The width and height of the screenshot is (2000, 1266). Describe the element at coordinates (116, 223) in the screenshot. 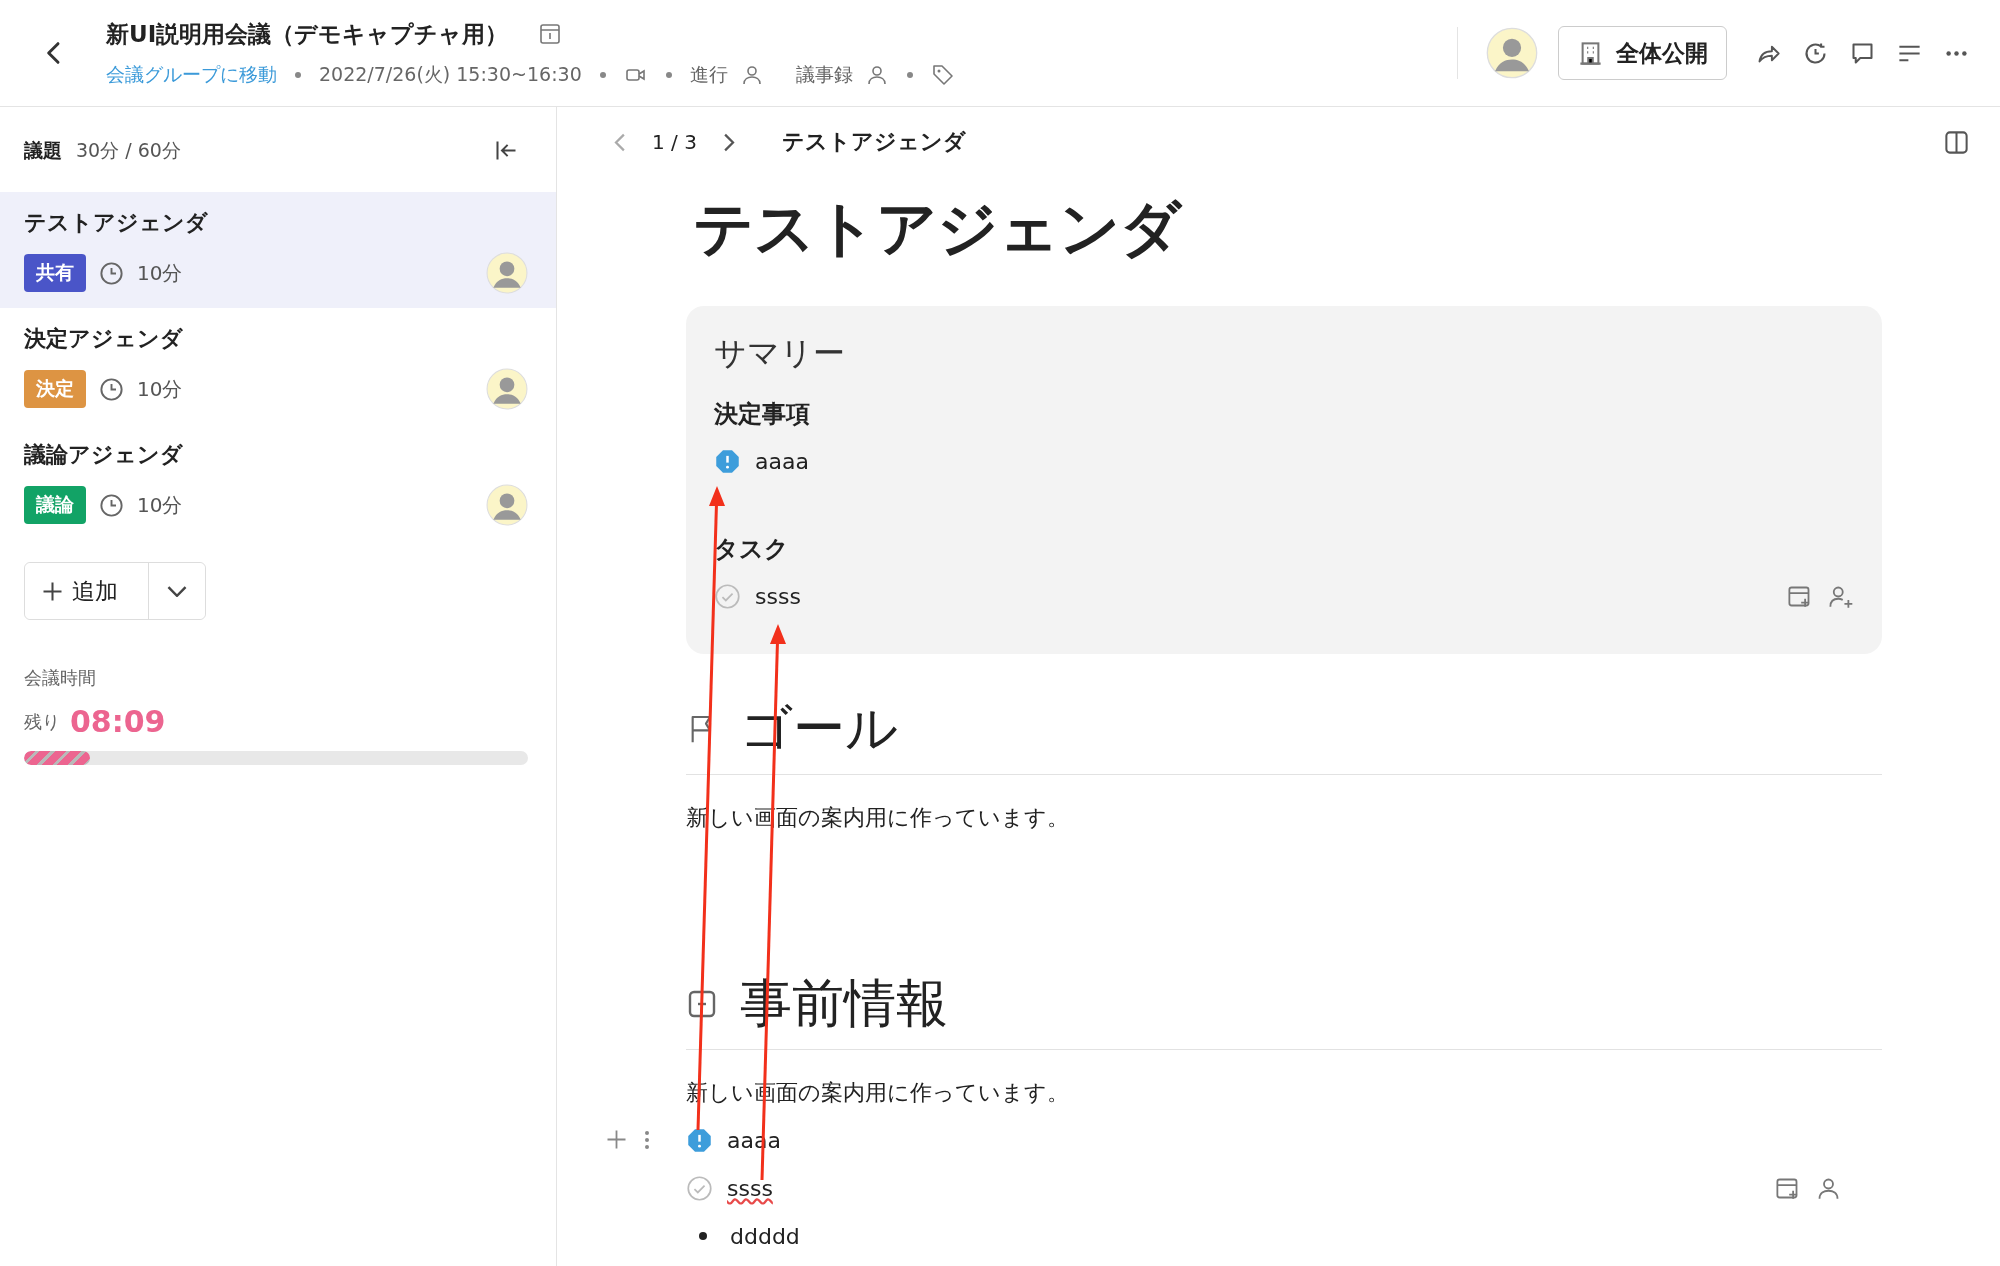

I see `agenda-title: テストアジェンダ` at that location.